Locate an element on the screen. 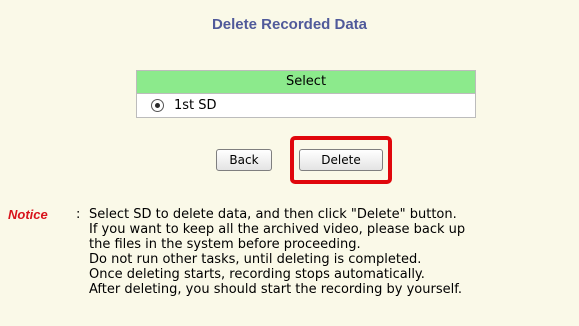  sd-select-table: Select 1st SD is located at coordinates (306, 94).